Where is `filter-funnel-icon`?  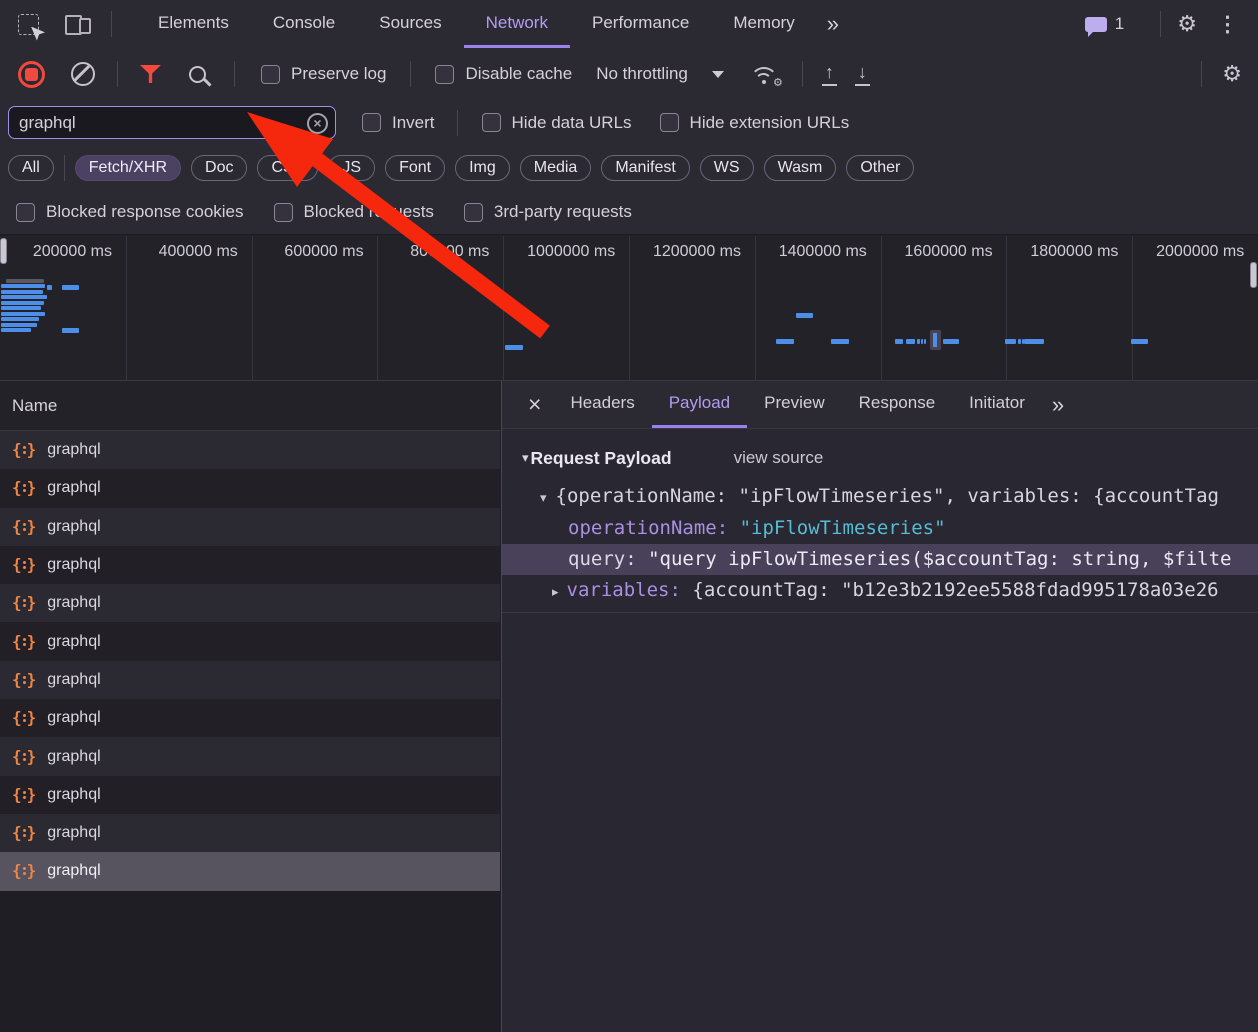
filter-funnel-icon is located at coordinates (150, 74).